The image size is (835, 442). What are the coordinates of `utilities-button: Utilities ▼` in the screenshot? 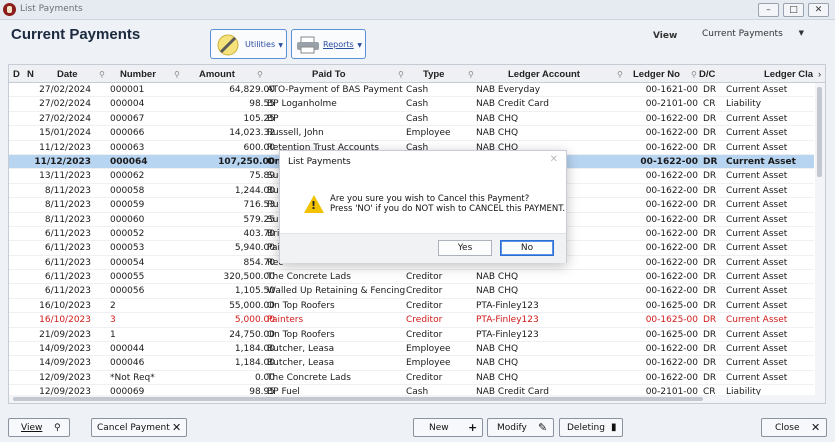 It's located at (248, 44).